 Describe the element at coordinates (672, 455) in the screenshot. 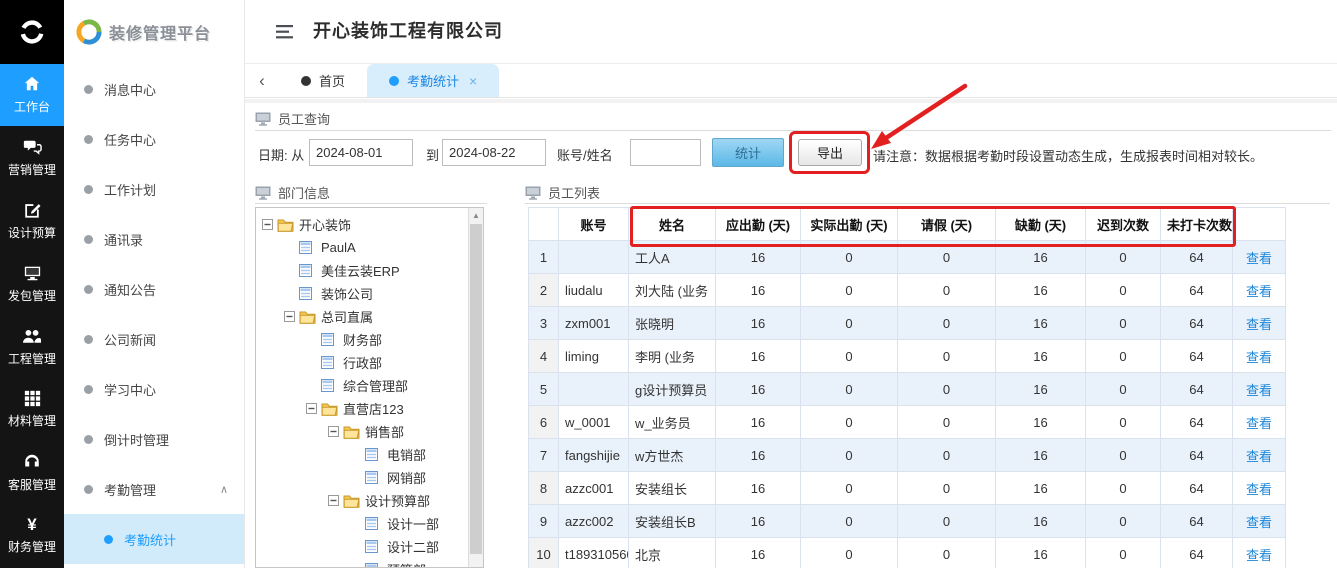

I see `cell-name: w方世杰` at that location.